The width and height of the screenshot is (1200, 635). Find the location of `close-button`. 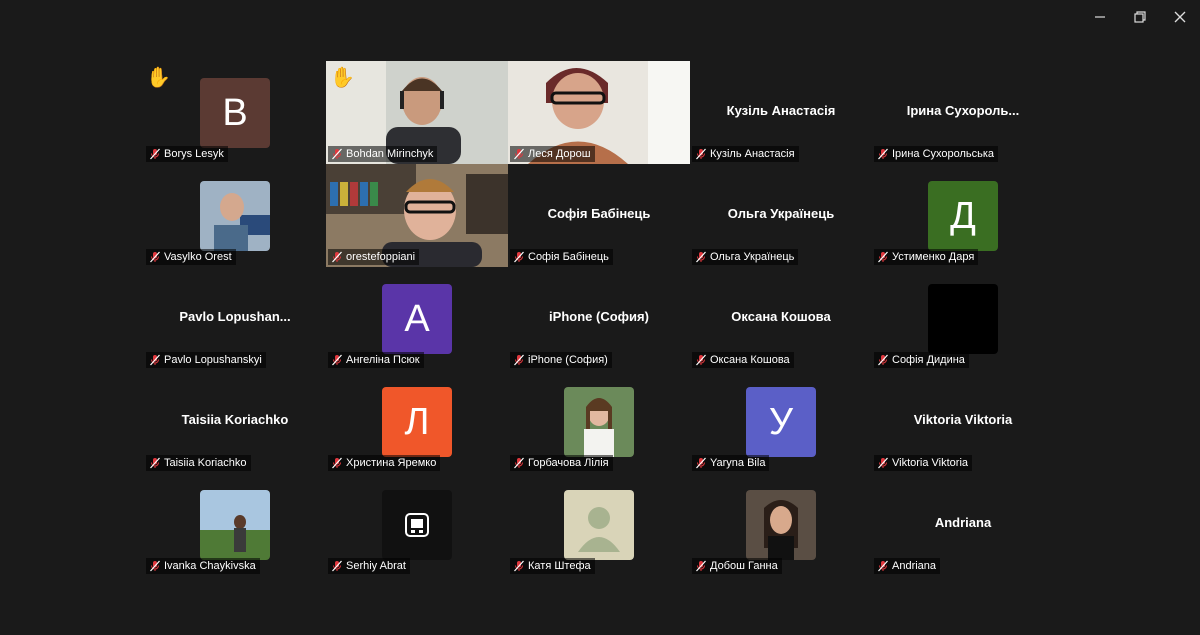

close-button is located at coordinates (1180, 17).